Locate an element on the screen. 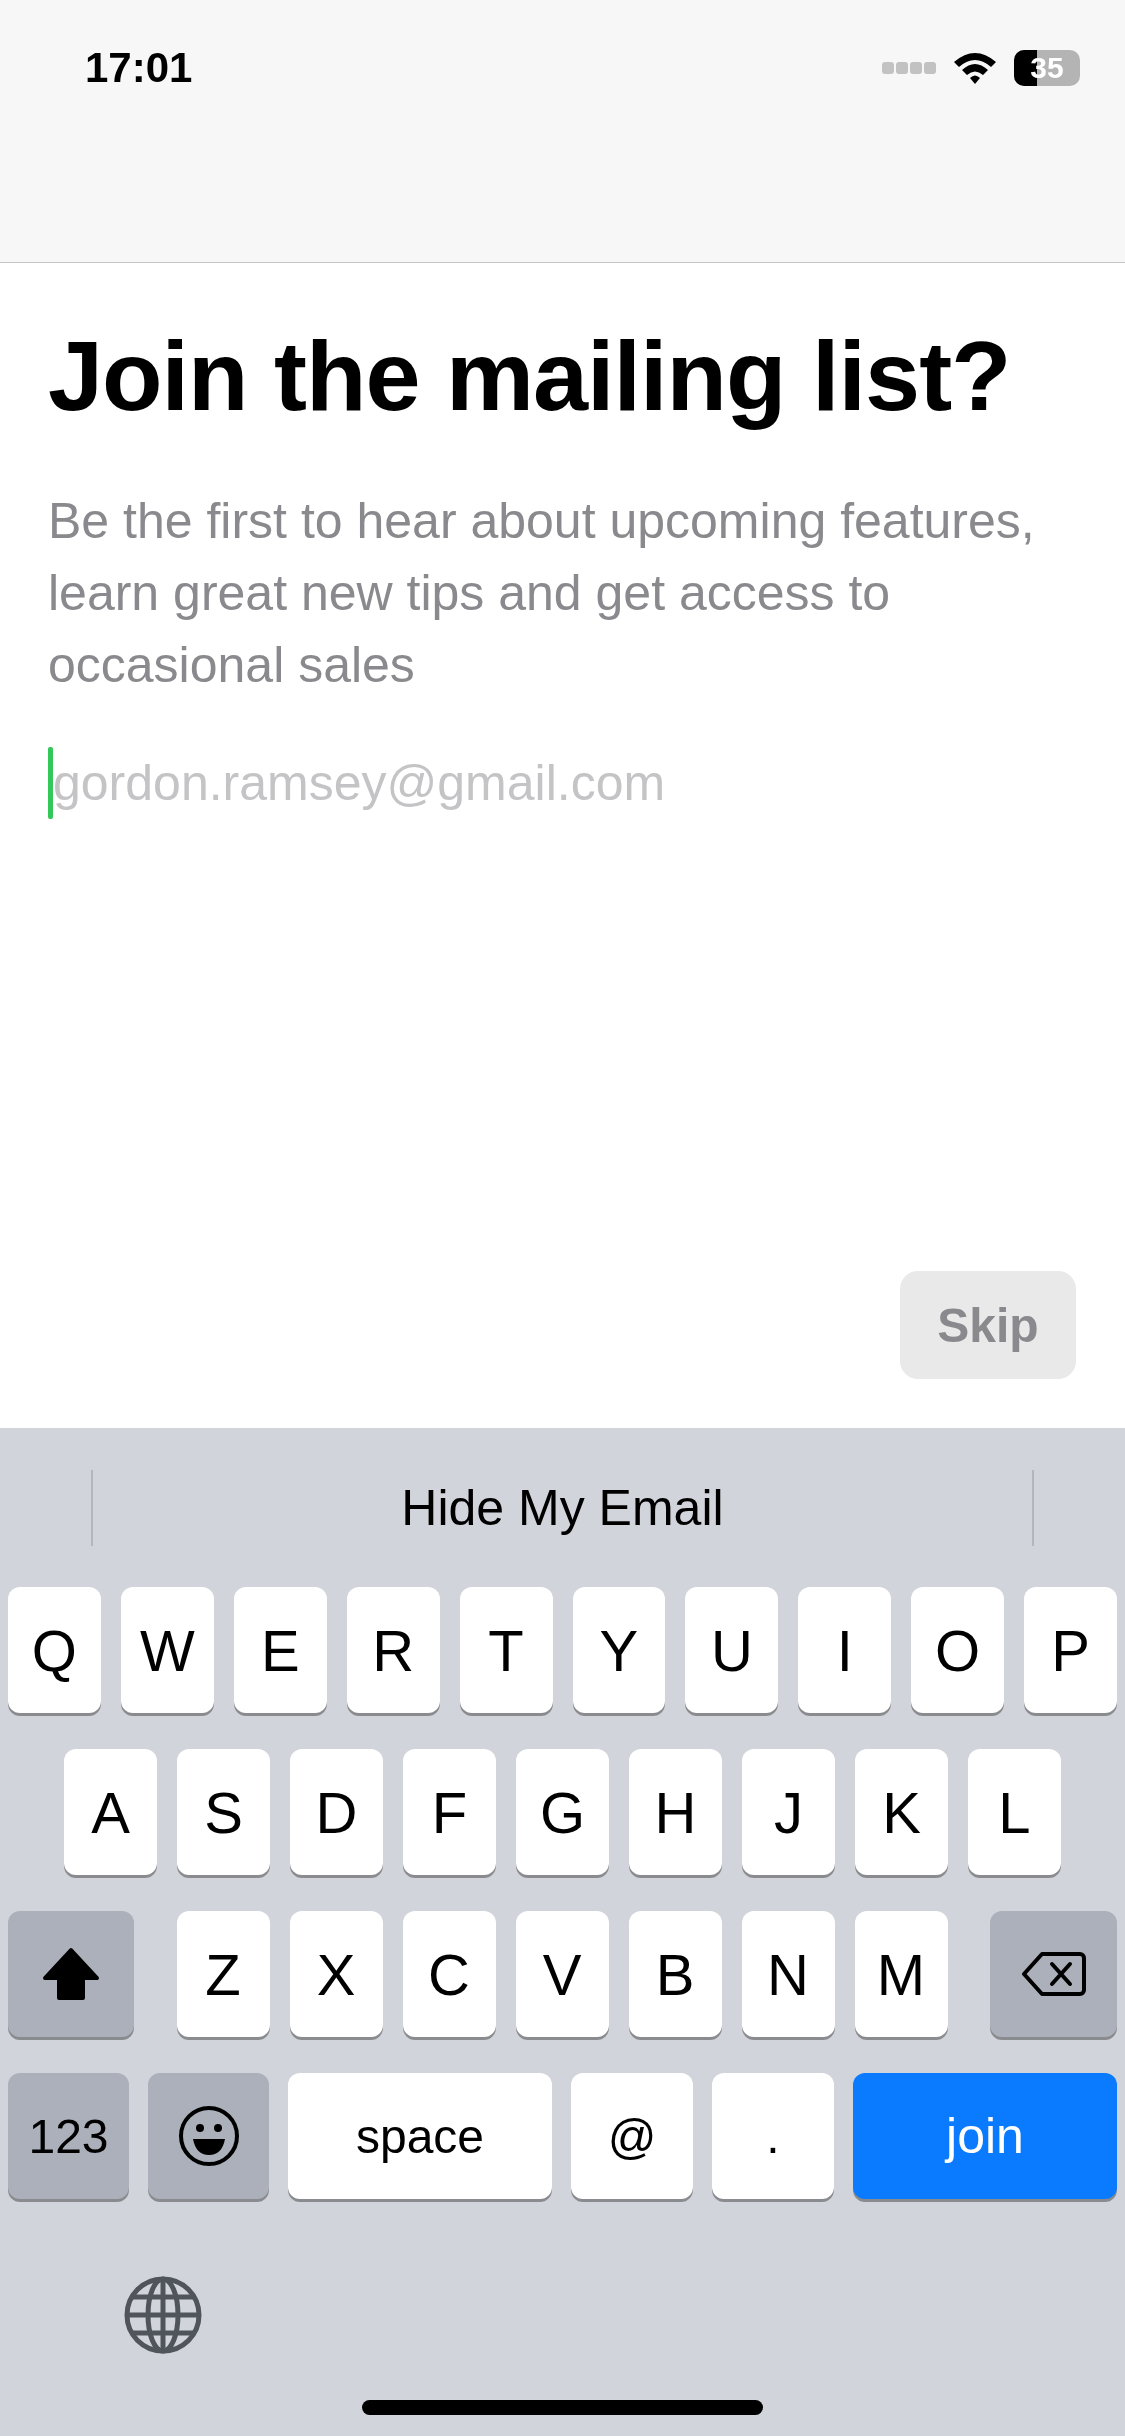 This screenshot has width=1125, height=2436. page-title: Join the mailing list? is located at coordinates (530, 376).